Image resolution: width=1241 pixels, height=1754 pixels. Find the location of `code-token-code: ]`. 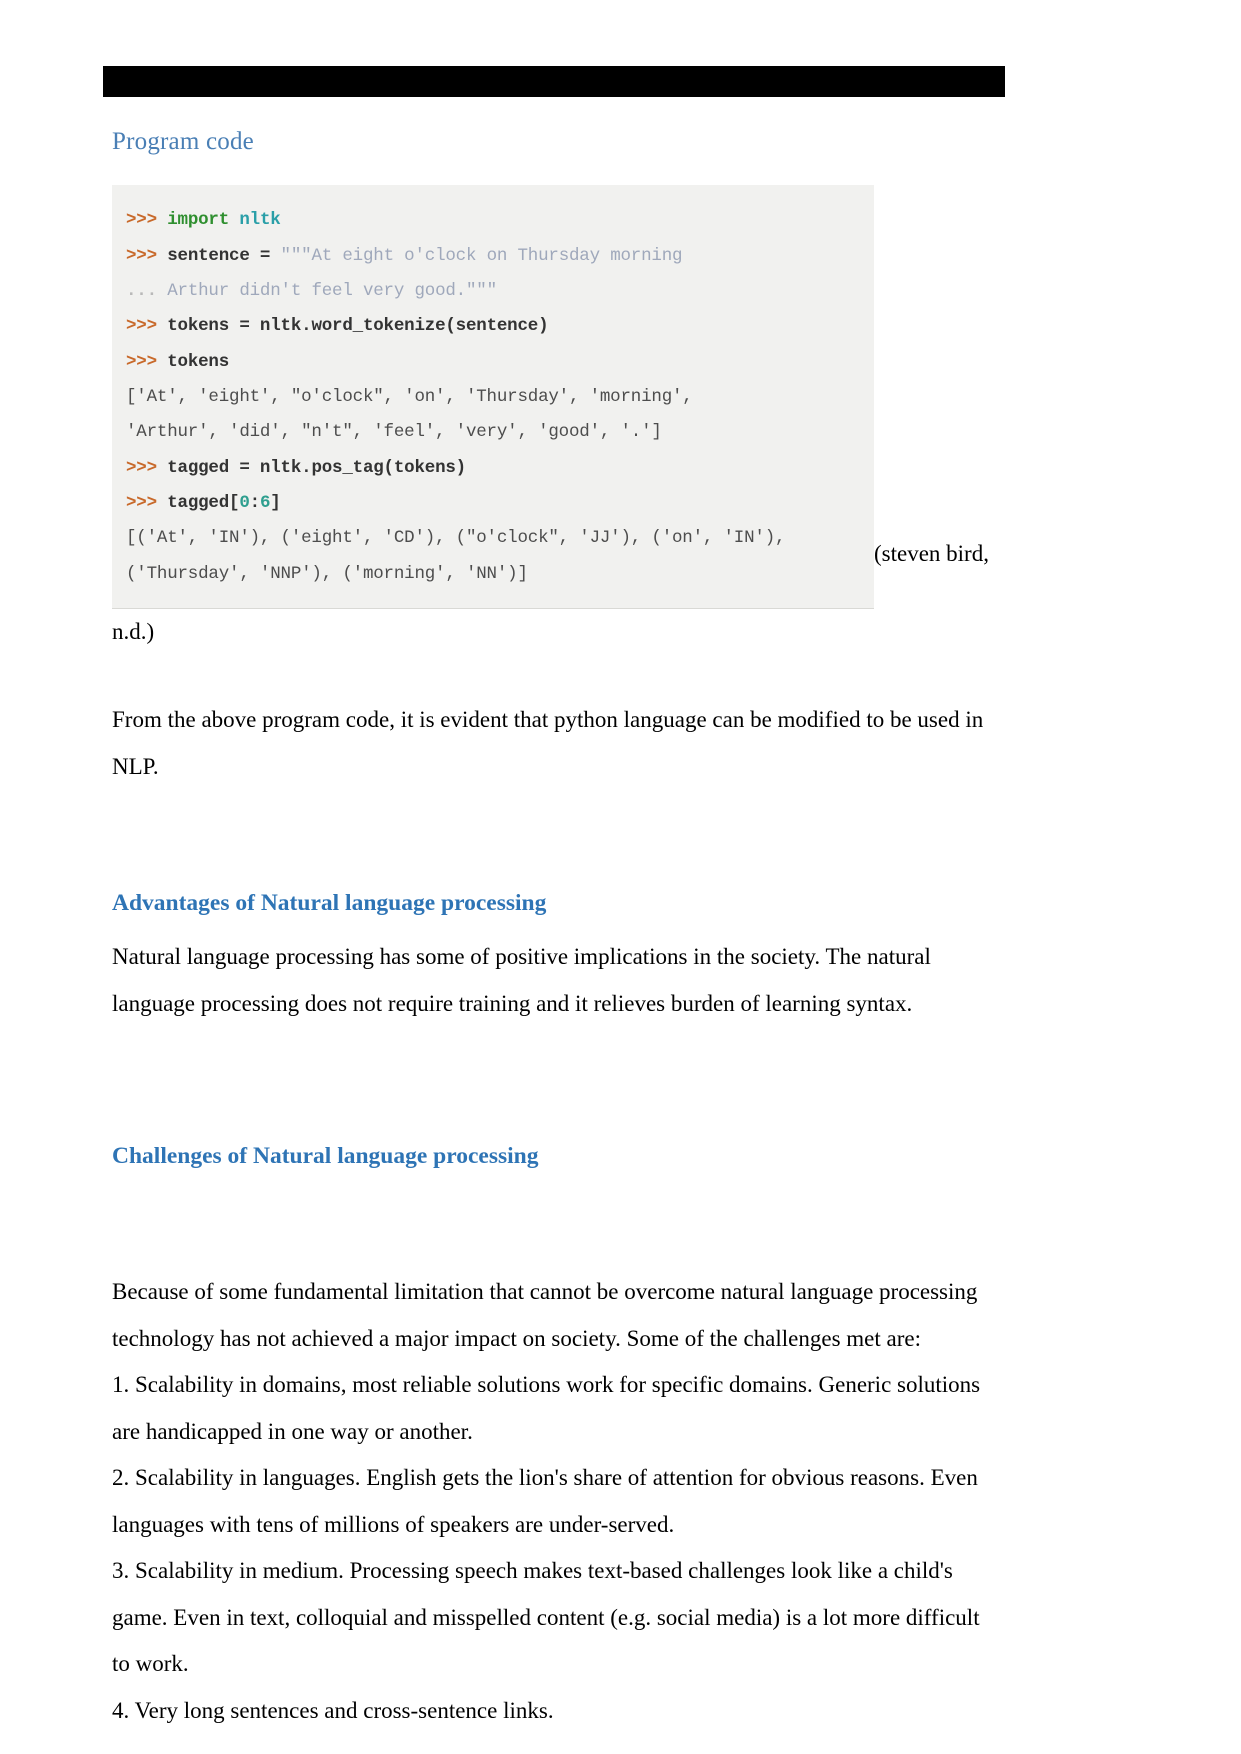

code-token-code: ] is located at coordinates (275, 503).